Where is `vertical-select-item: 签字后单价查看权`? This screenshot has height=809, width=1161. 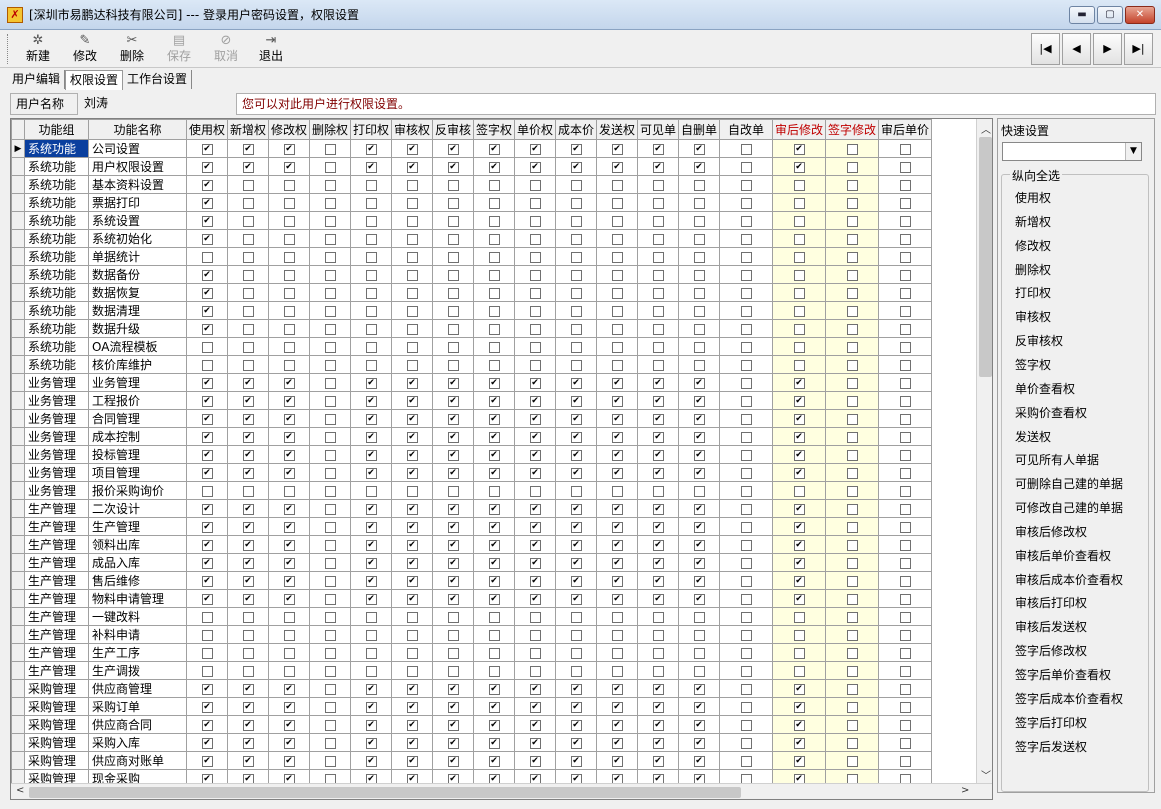
vertical-select-item: 签字后单价查看权 is located at coordinates (1063, 675).